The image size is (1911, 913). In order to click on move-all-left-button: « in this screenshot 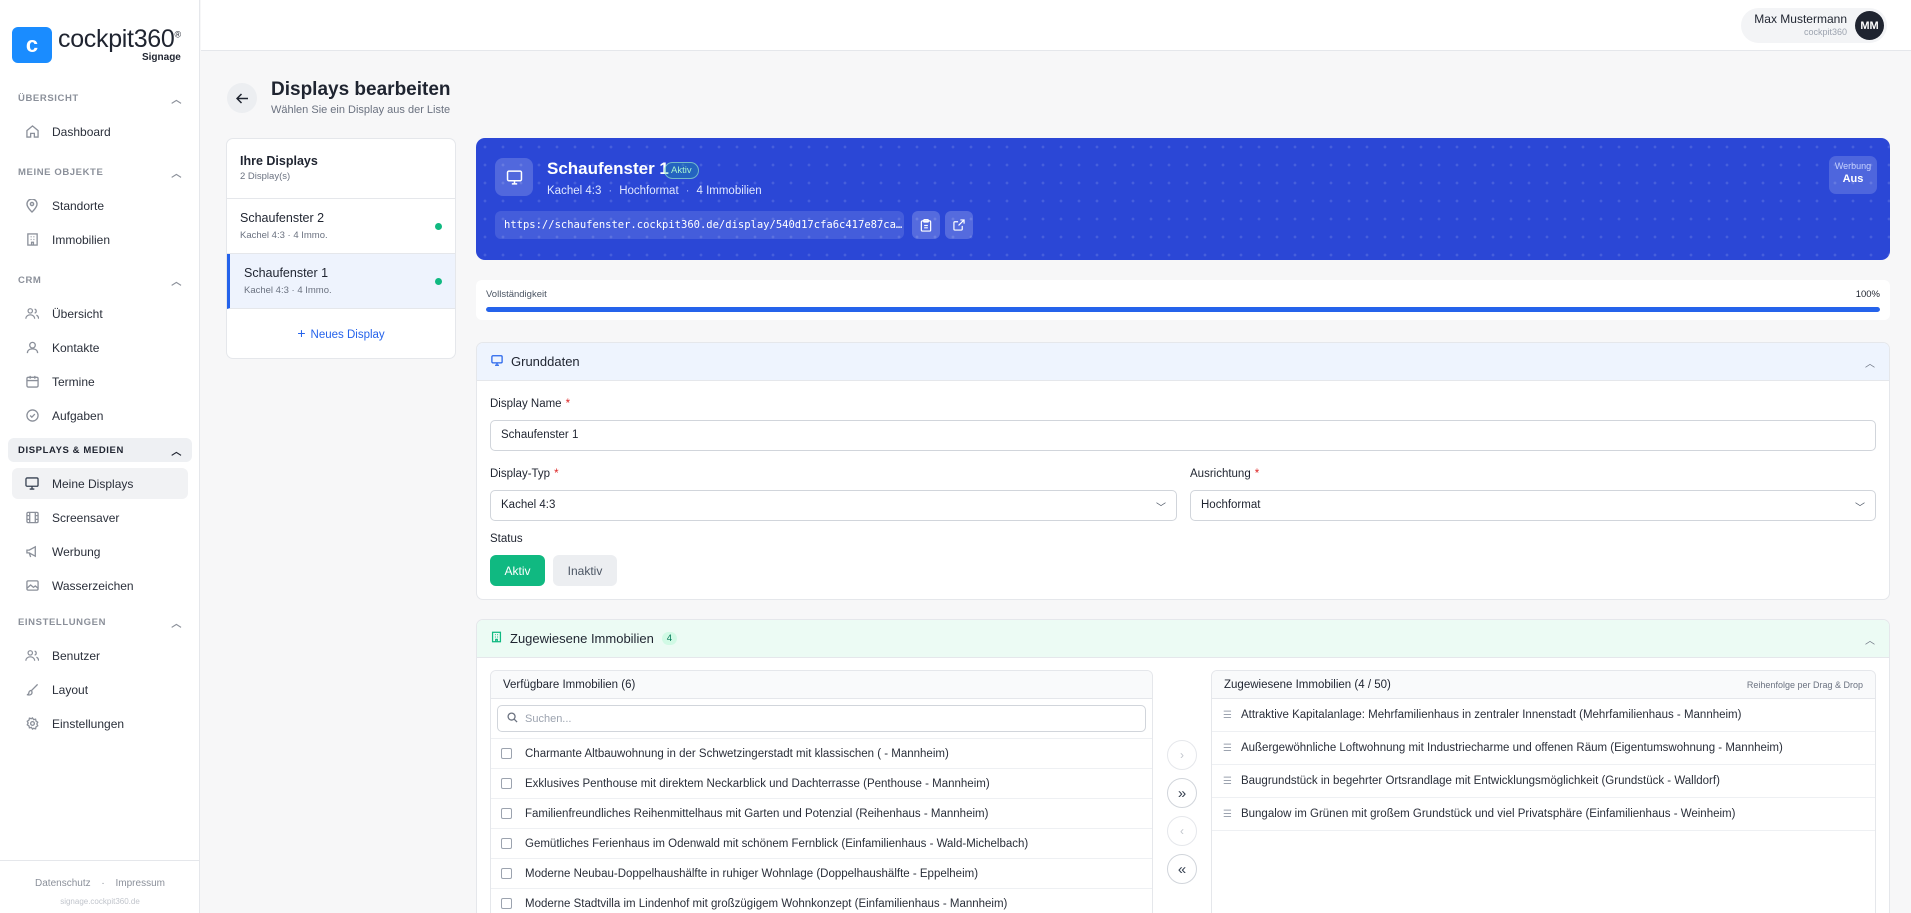, I will do `click(1182, 869)`.